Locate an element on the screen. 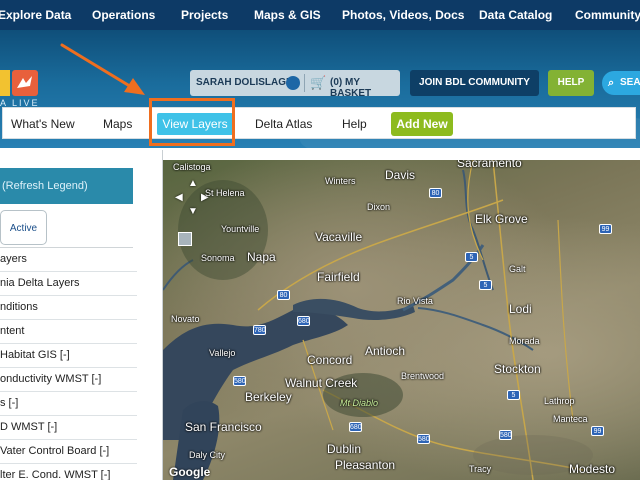  map-label: Davis is located at coordinates (400, 175).